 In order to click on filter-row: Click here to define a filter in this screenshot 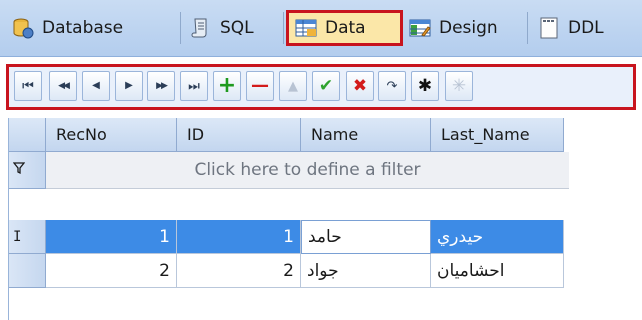, I will do `click(307, 170)`.